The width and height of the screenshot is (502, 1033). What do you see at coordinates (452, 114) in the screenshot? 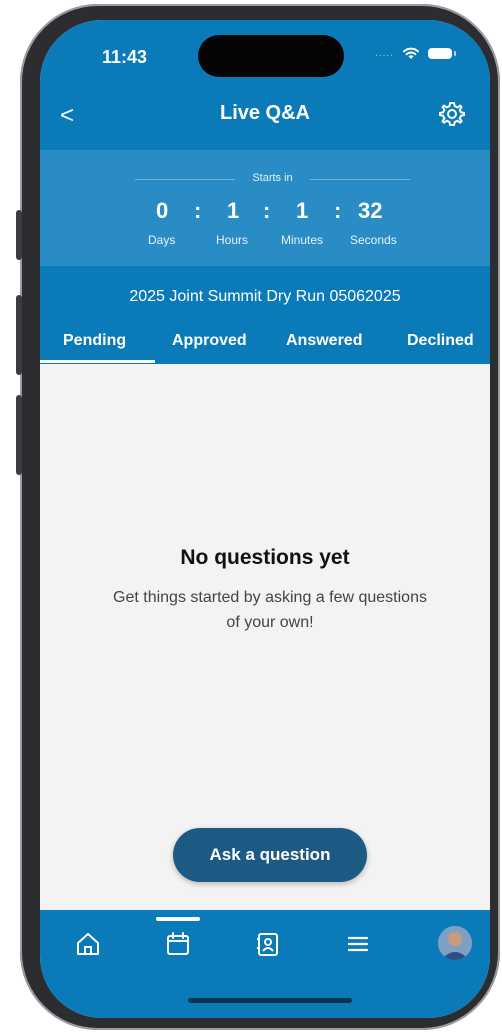
I see `settings-gear-icon` at bounding box center [452, 114].